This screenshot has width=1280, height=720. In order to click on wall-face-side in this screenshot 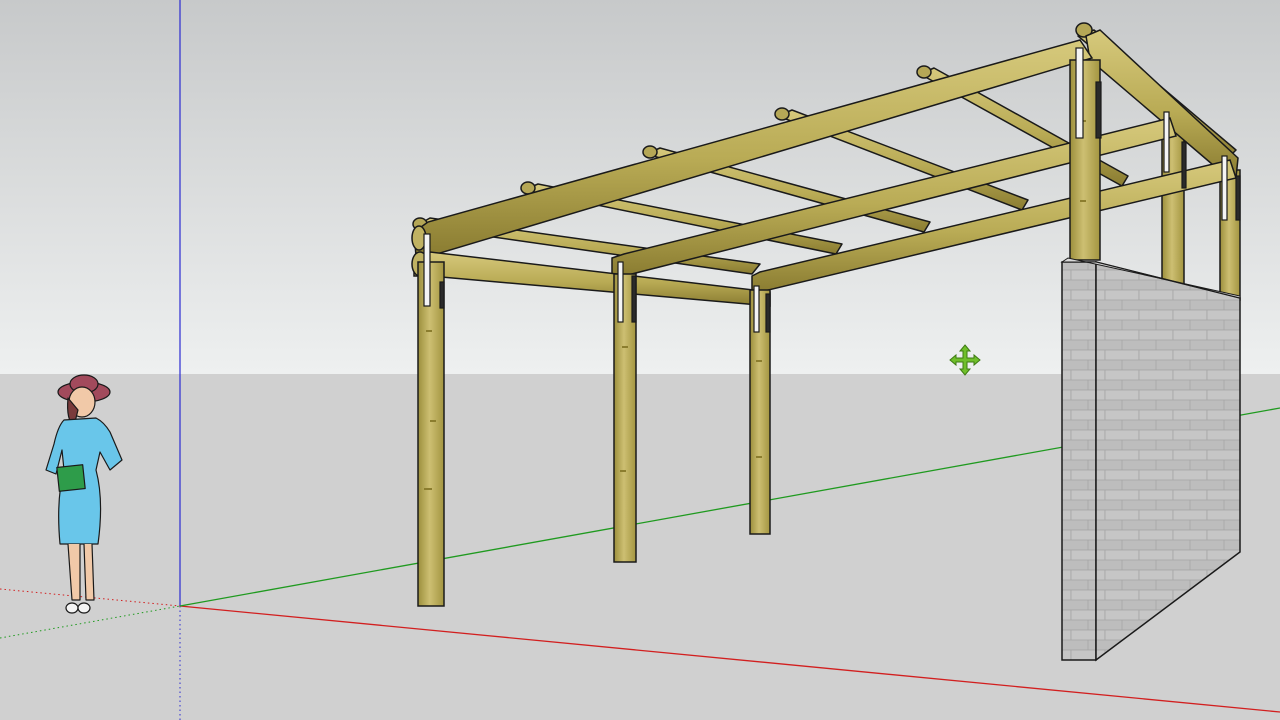, I will do `click(1079, 461)`.